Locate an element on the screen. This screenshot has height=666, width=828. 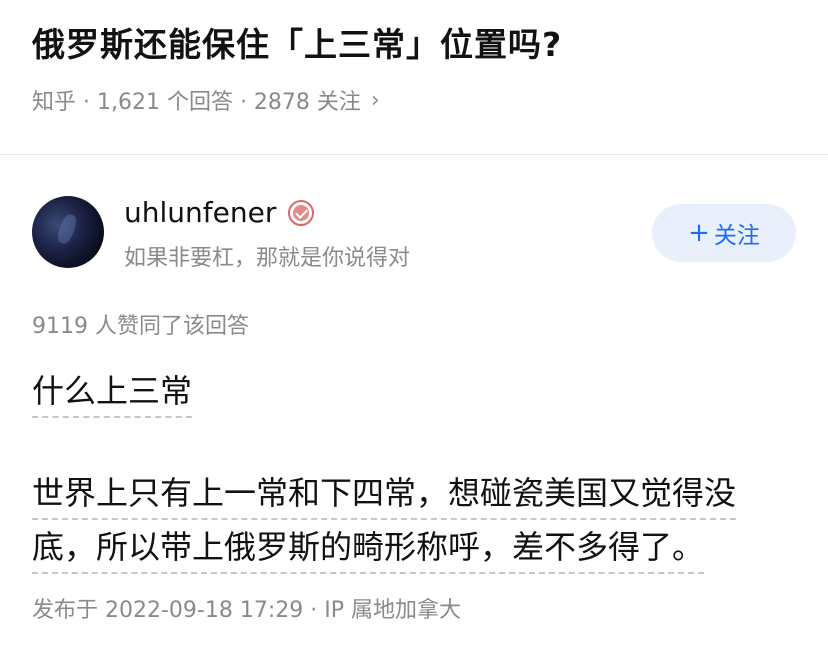
divider is located at coordinates (414, 154).